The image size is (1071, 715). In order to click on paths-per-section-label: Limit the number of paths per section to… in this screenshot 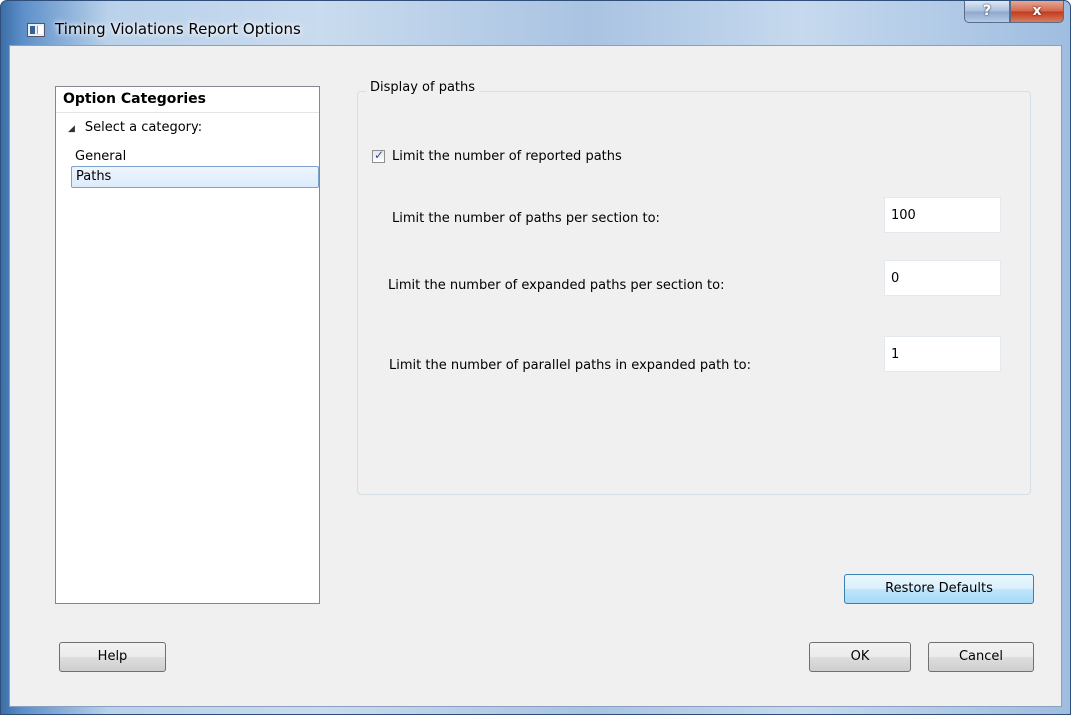, I will do `click(526, 218)`.